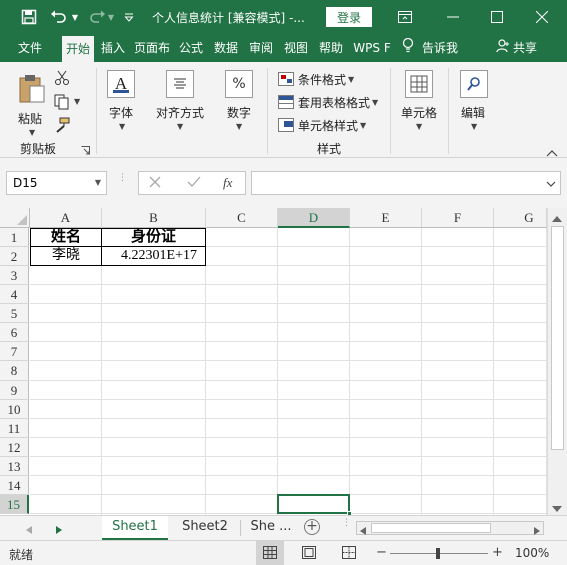 This screenshot has width=567, height=565. What do you see at coordinates (381, 552) in the screenshot?
I see `zoom-out-icon: −` at bounding box center [381, 552].